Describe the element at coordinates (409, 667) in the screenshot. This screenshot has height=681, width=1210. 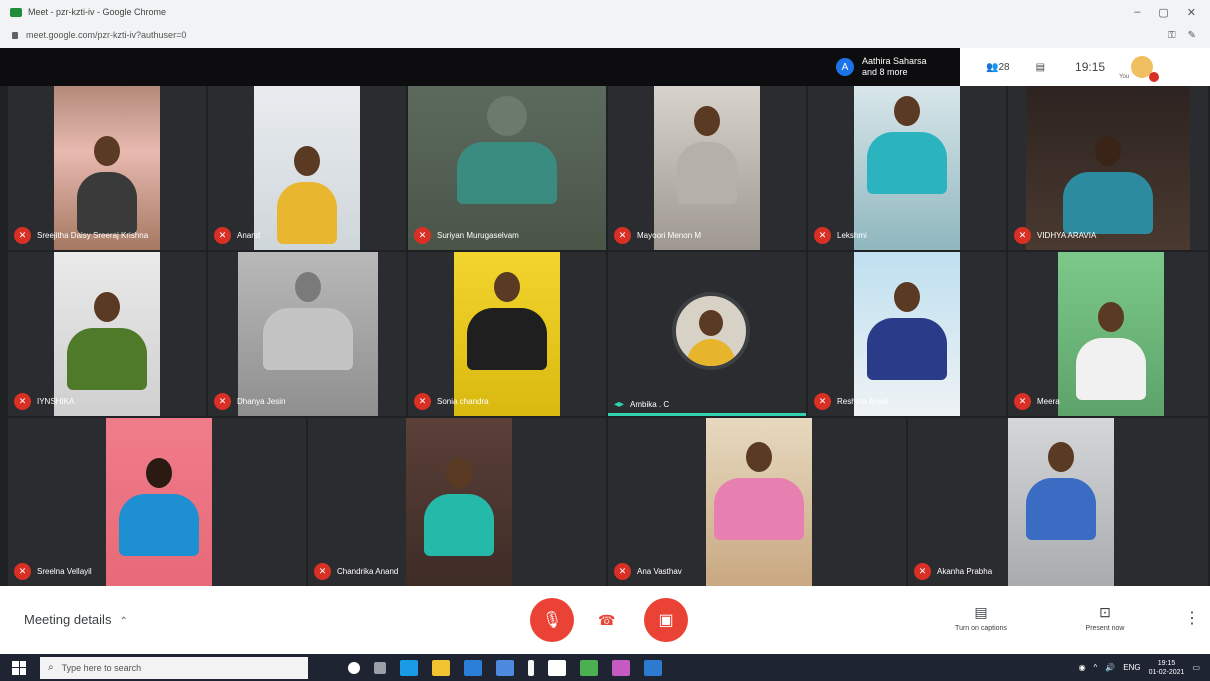
I see `edge-icon` at that location.